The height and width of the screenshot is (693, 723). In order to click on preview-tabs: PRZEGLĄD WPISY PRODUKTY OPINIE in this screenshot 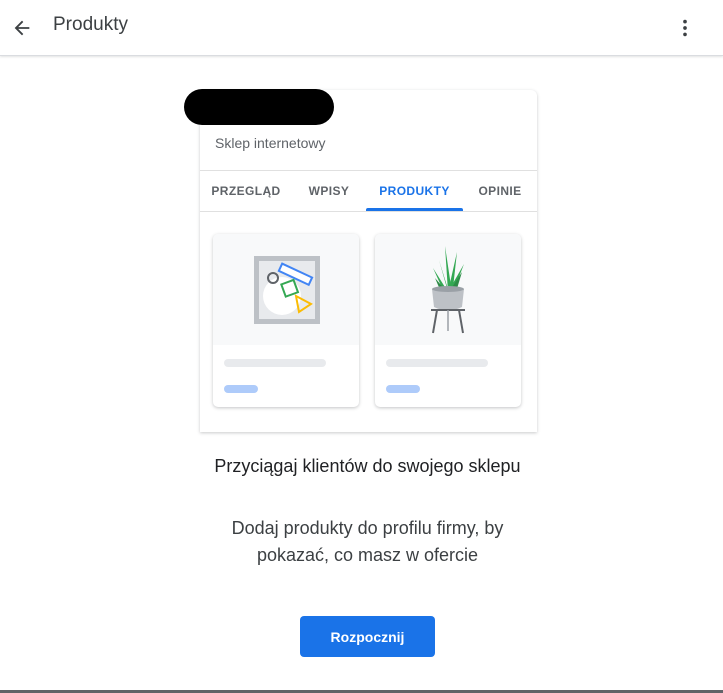, I will do `click(368, 191)`.